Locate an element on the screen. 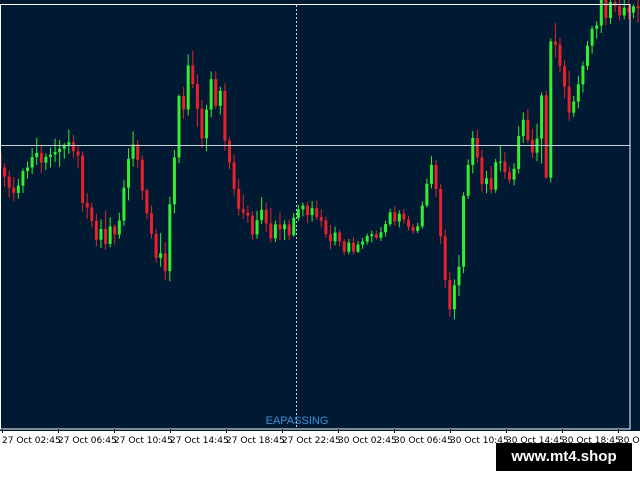 The height and width of the screenshot is (480, 640). x-tick-label: 27 Oct 02:45 is located at coordinates (31, 441).